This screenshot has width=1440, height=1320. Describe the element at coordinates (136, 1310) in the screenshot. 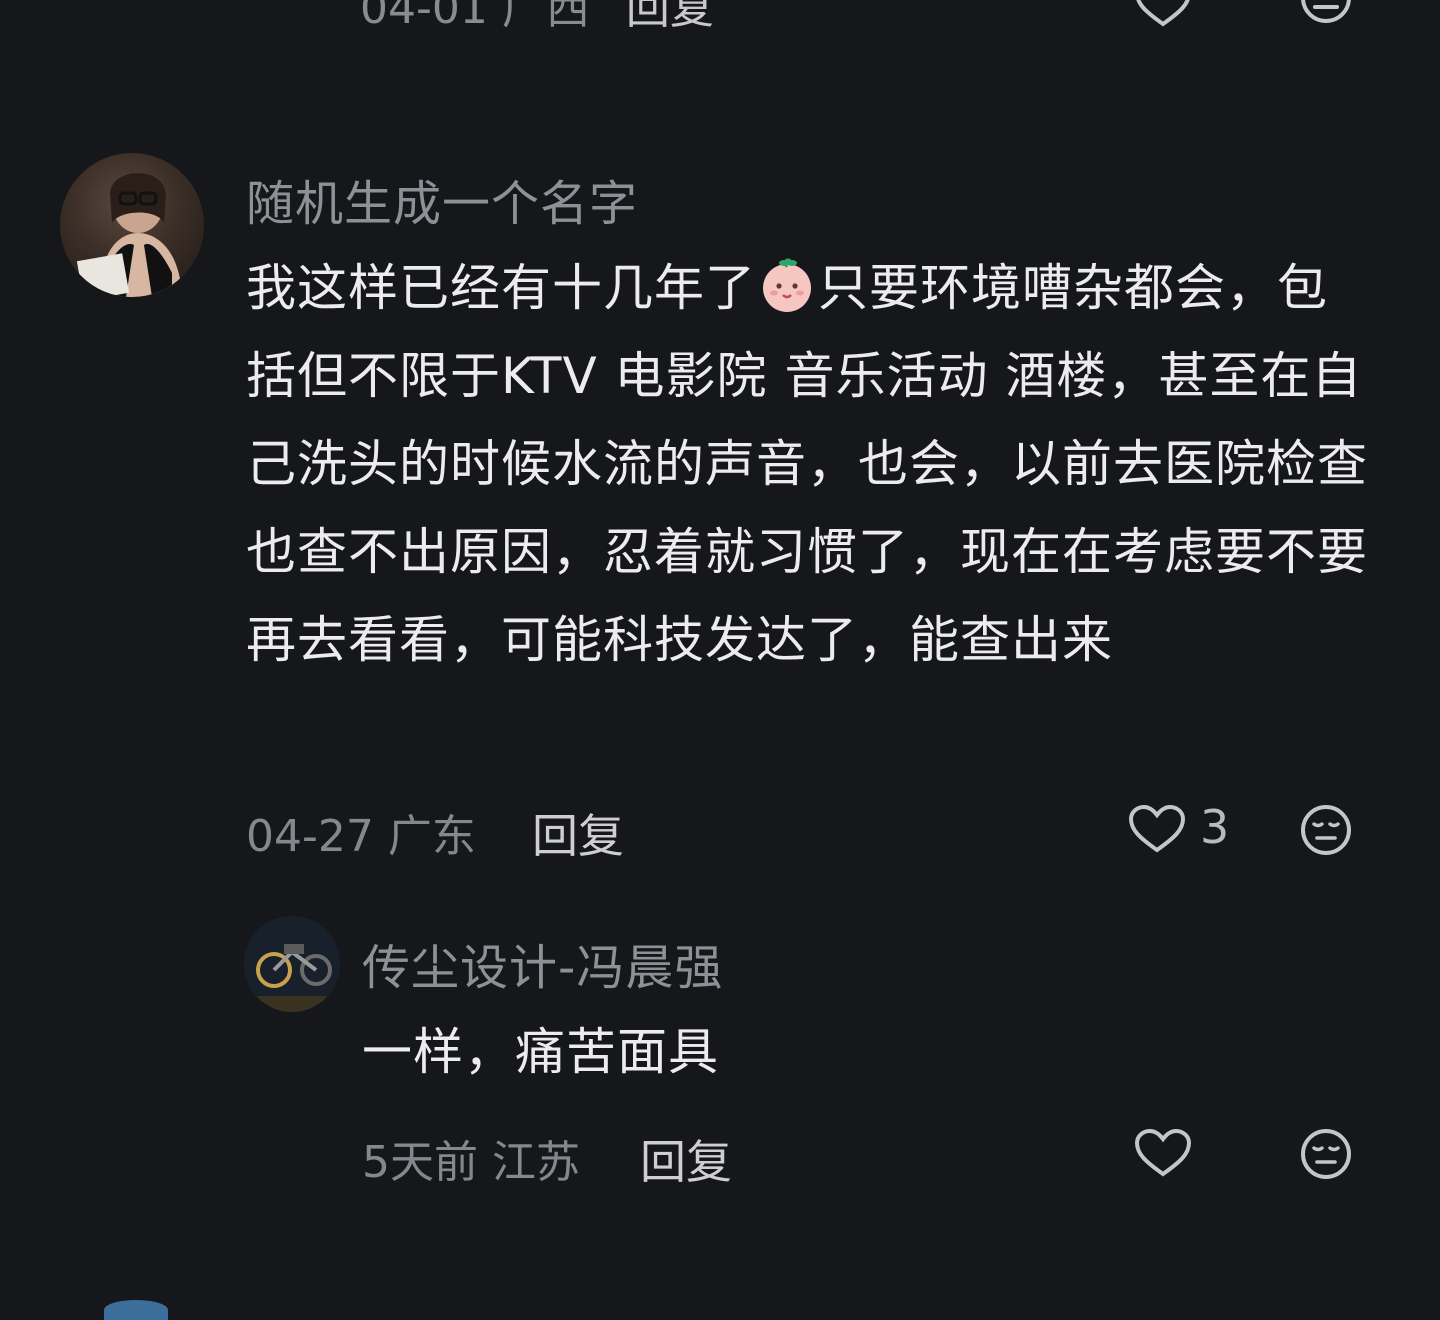

I see `next-comment-avatar` at that location.